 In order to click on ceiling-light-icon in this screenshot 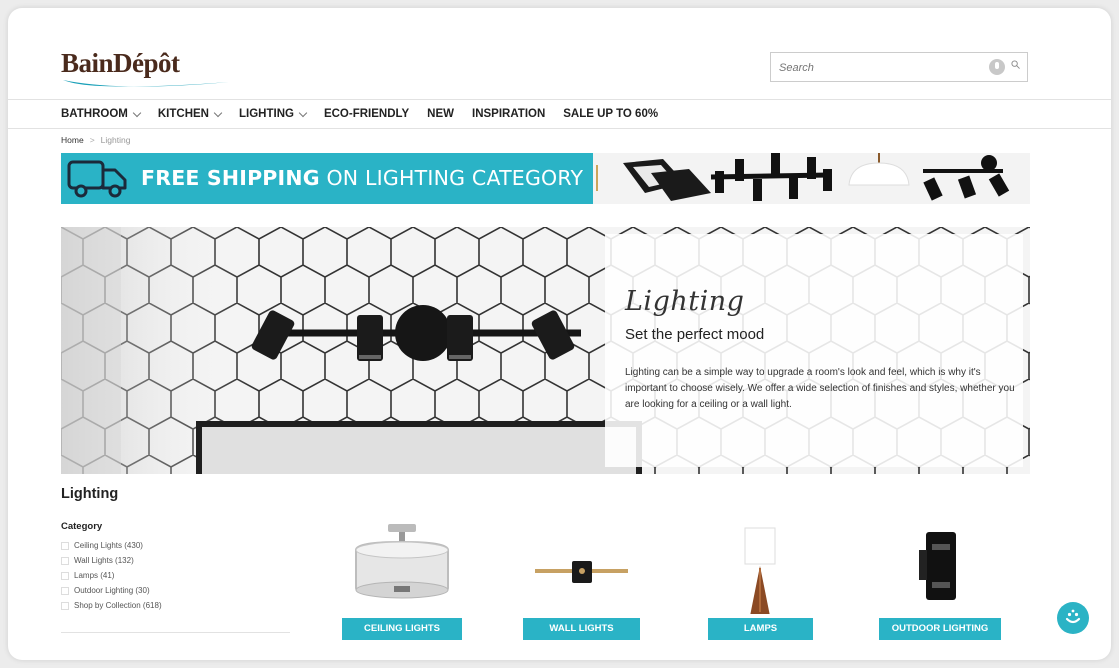, I will do `click(402, 561)`.